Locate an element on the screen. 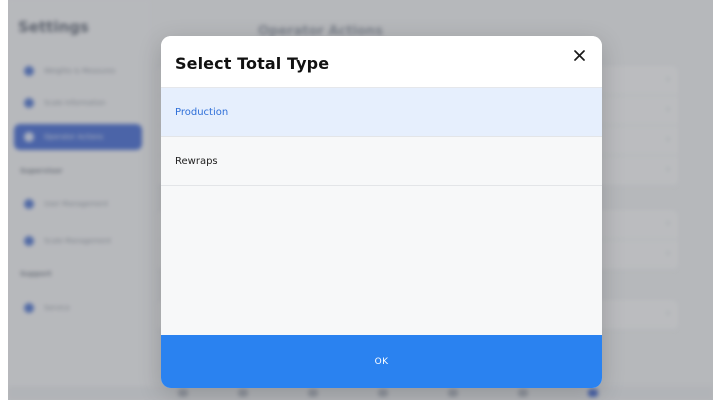 The height and width of the screenshot is (405, 721). ok-button: OK is located at coordinates (381, 361).